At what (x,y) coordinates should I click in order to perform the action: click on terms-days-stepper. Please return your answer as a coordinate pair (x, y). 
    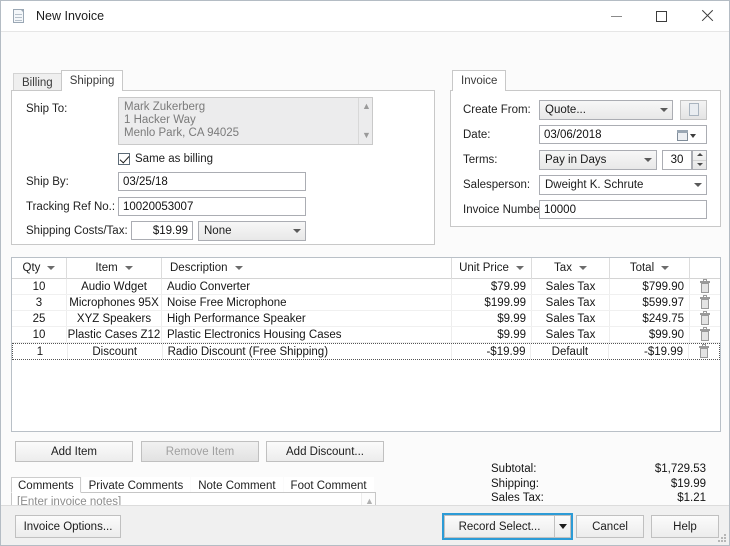
    Looking at the image, I should click on (699, 160).